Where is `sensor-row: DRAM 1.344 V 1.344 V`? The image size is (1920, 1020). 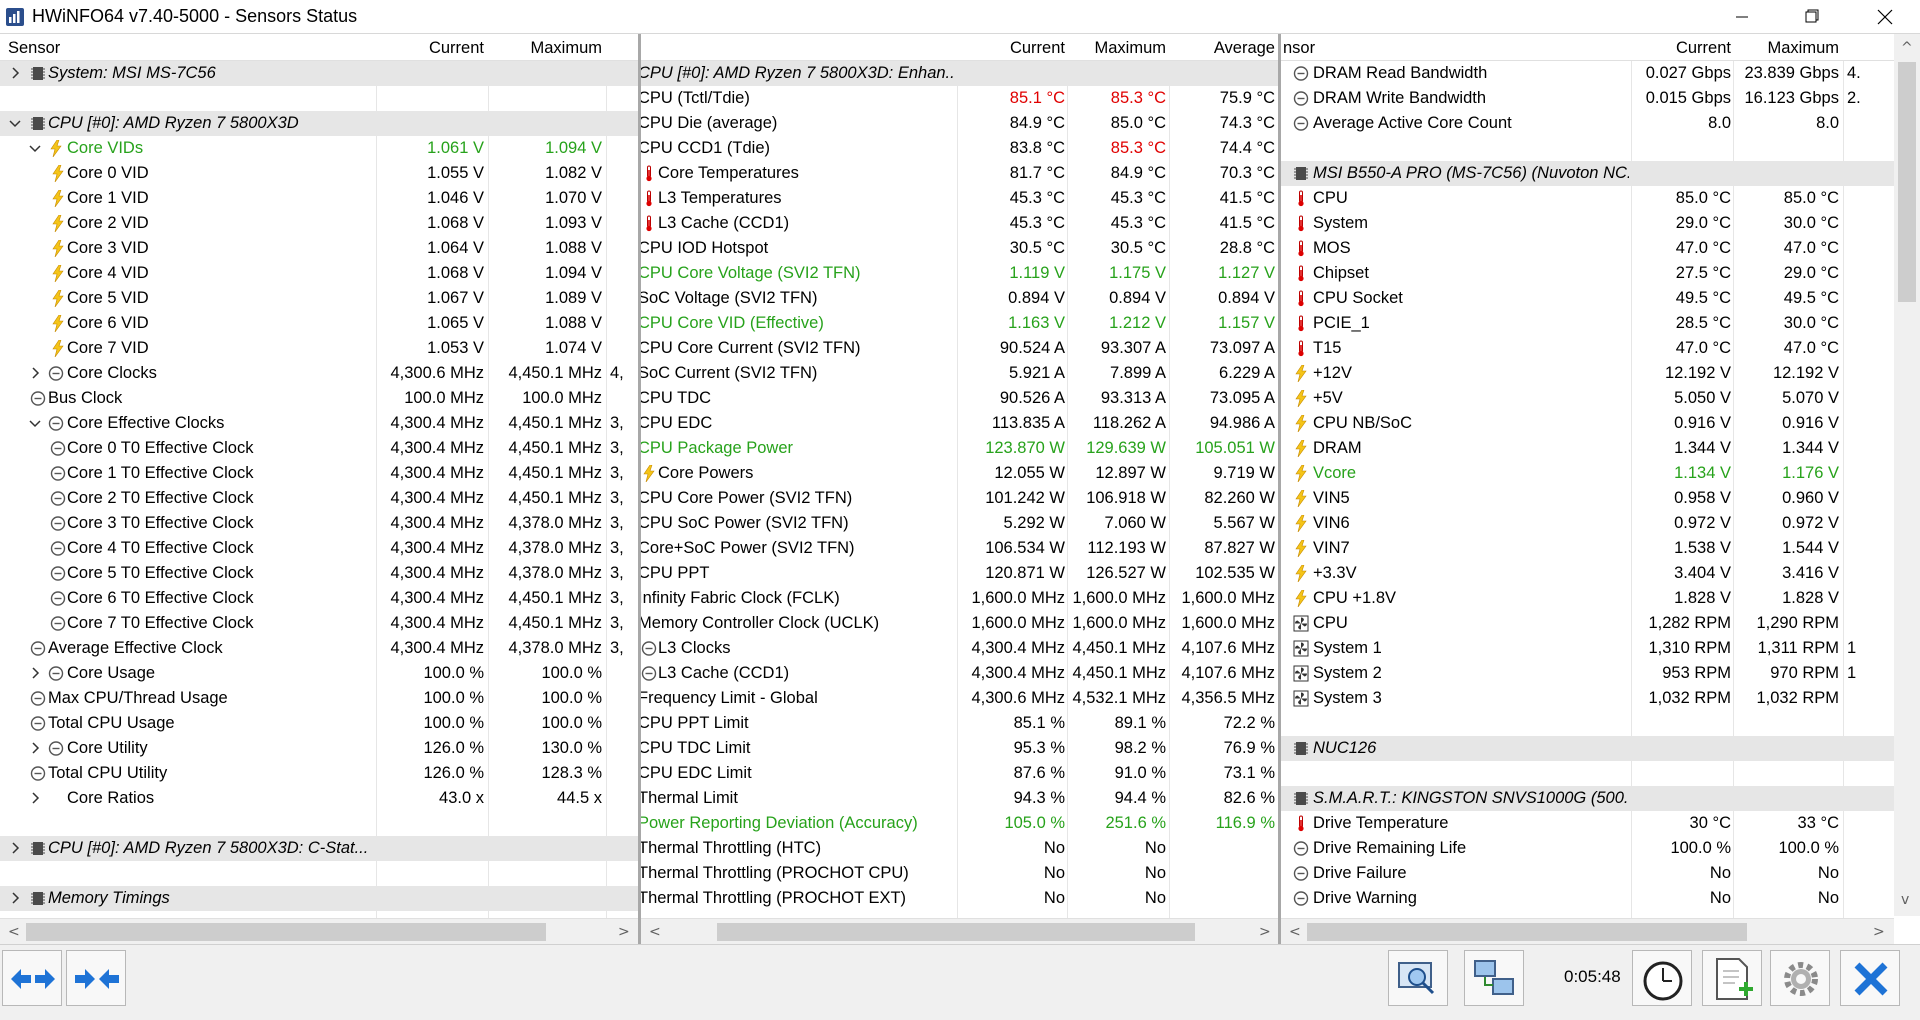 sensor-row: DRAM 1.344 V 1.344 V is located at coordinates (1587, 448).